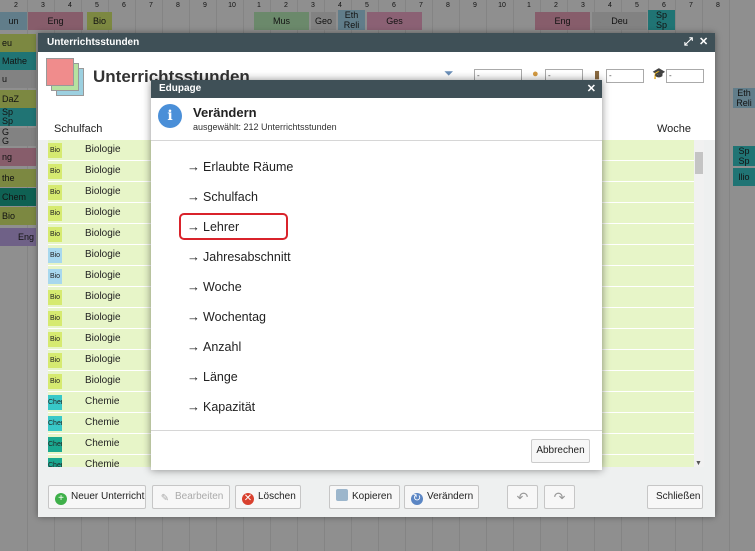  What do you see at coordinates (342, 495) in the screenshot?
I see `copy-icon` at bounding box center [342, 495].